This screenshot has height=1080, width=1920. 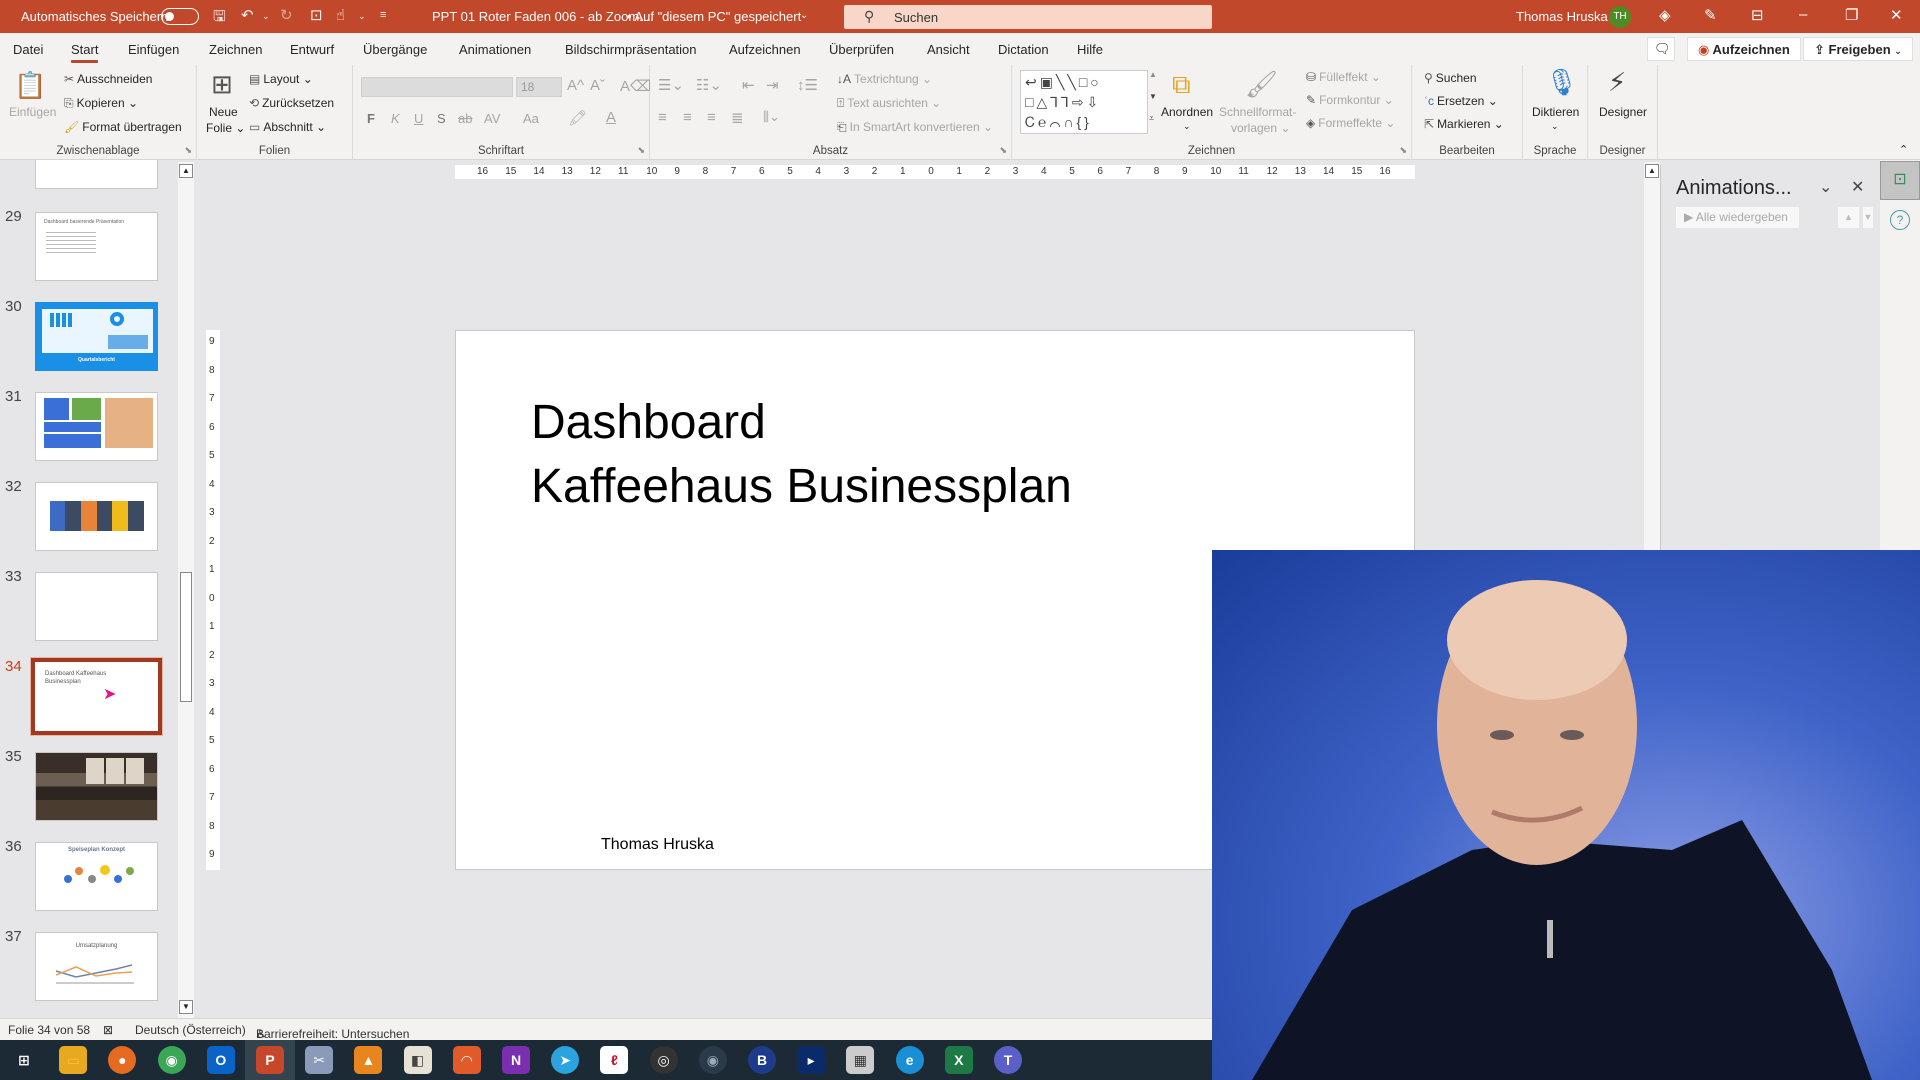 I want to click on bullets-icon: ☰⌄, so click(x=671, y=85).